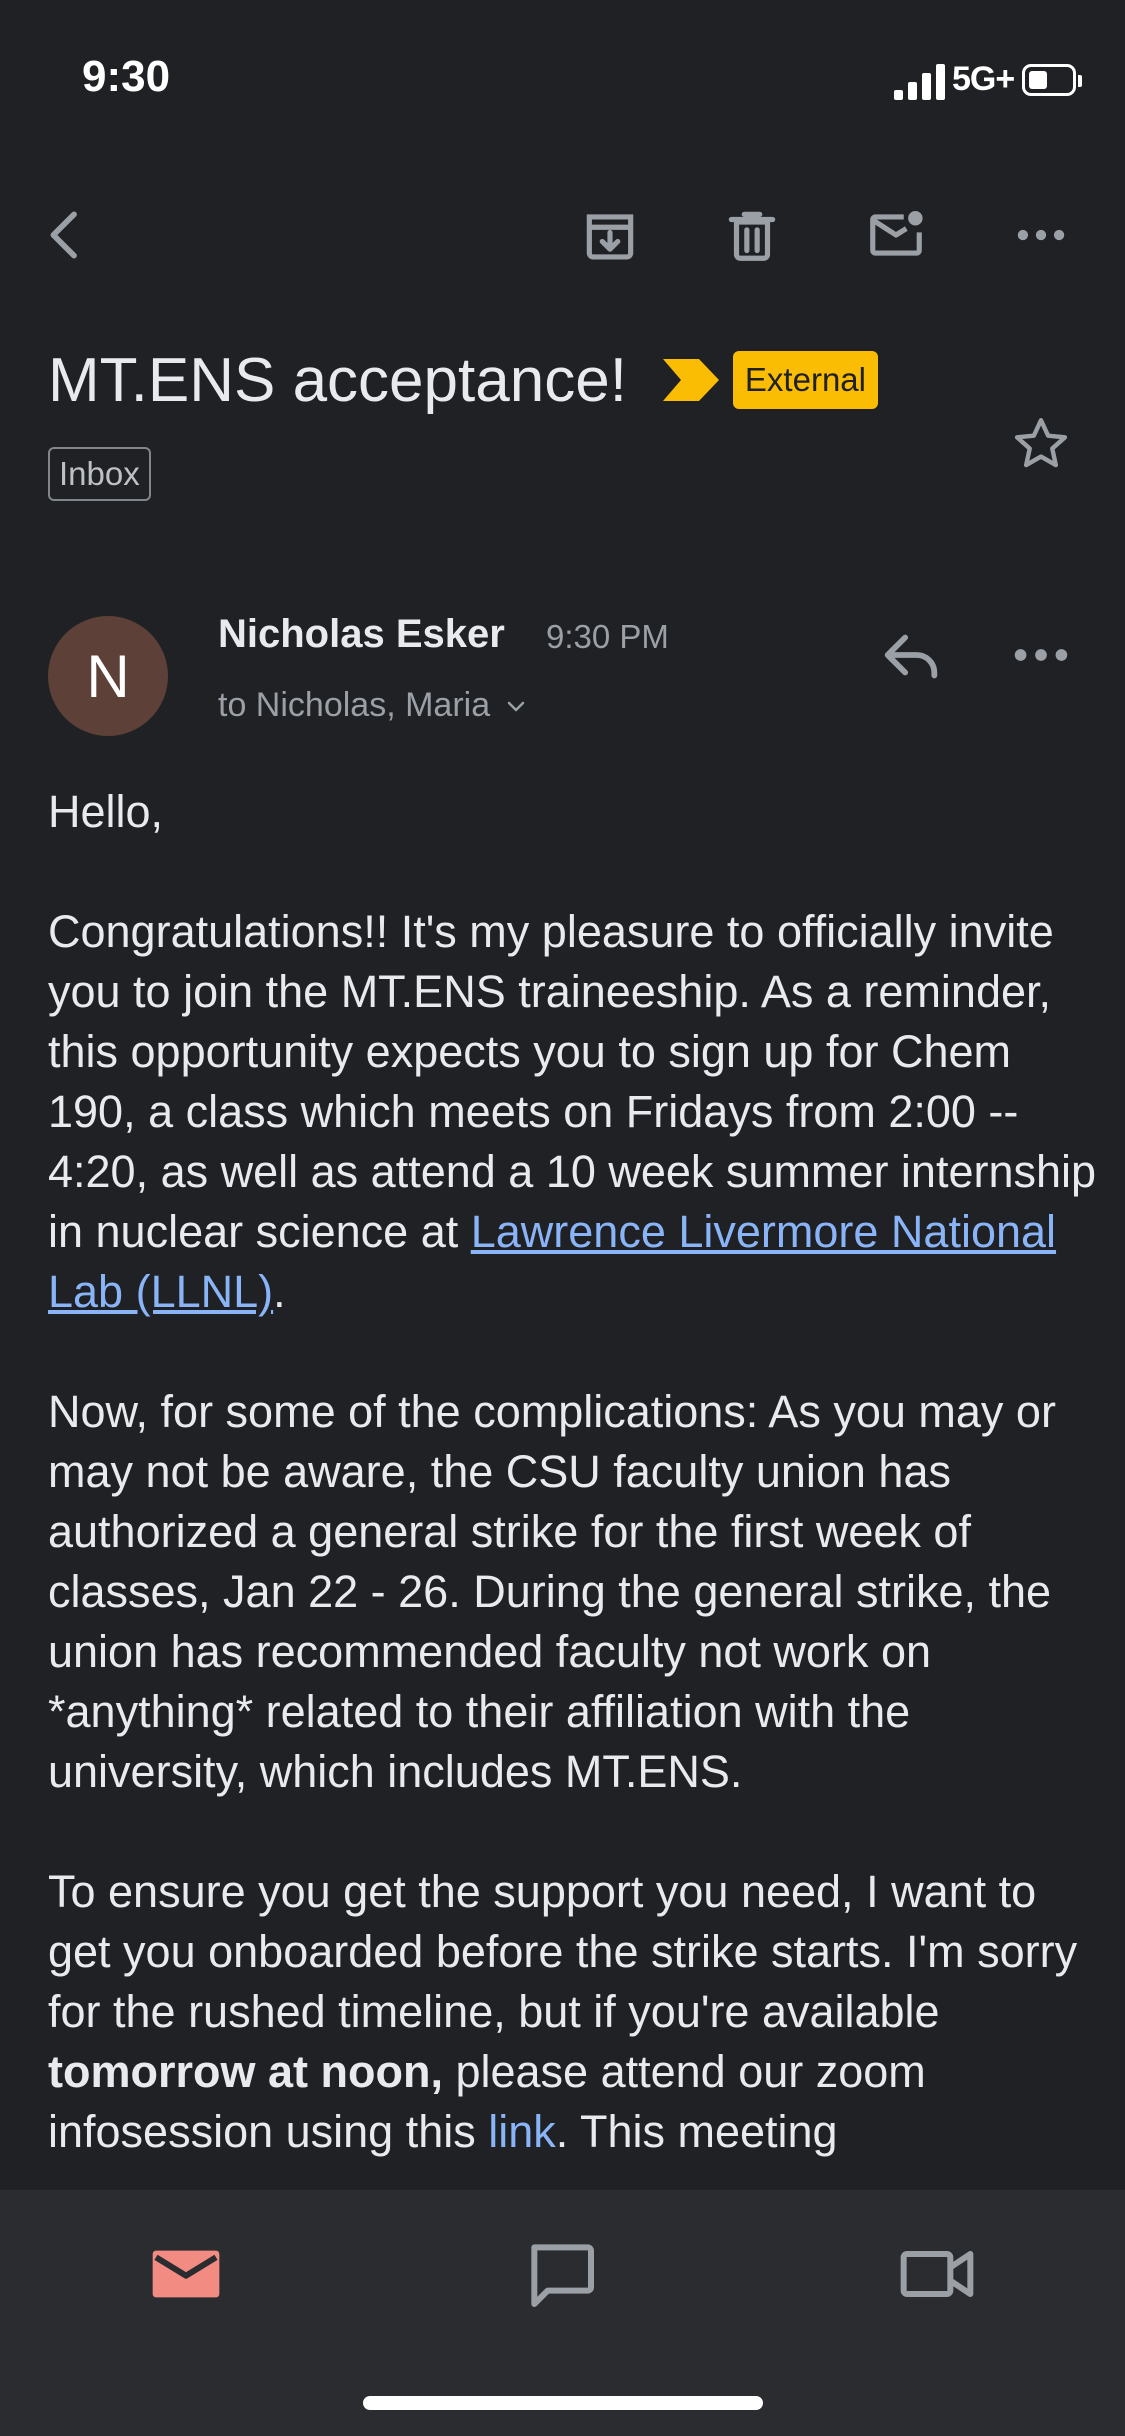 This screenshot has width=1125, height=2436. I want to click on inbox-label-chip: Inbox, so click(99, 474).